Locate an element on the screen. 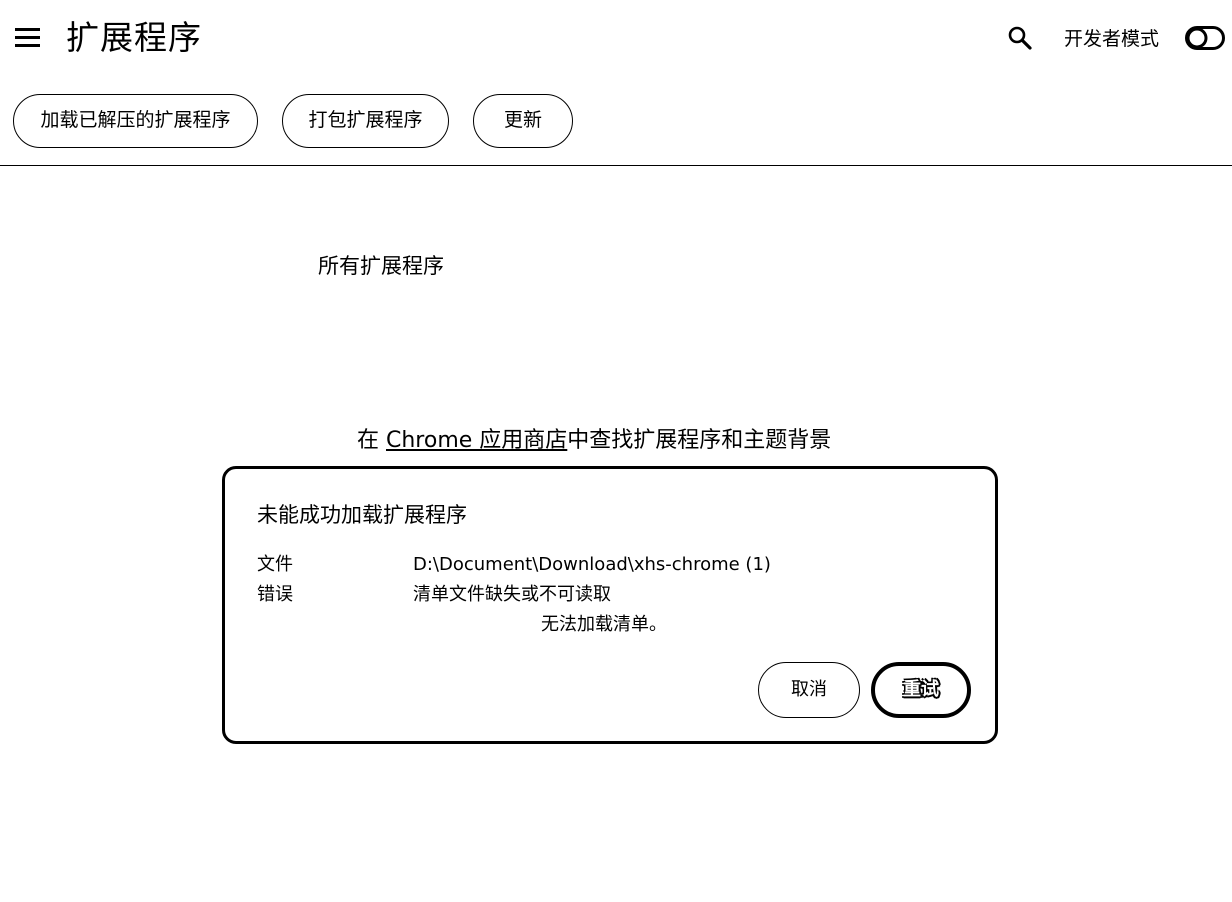 The height and width of the screenshot is (902, 1232). file-path: D:\Document\Download\xhs-chrome (1) is located at coordinates (592, 564).